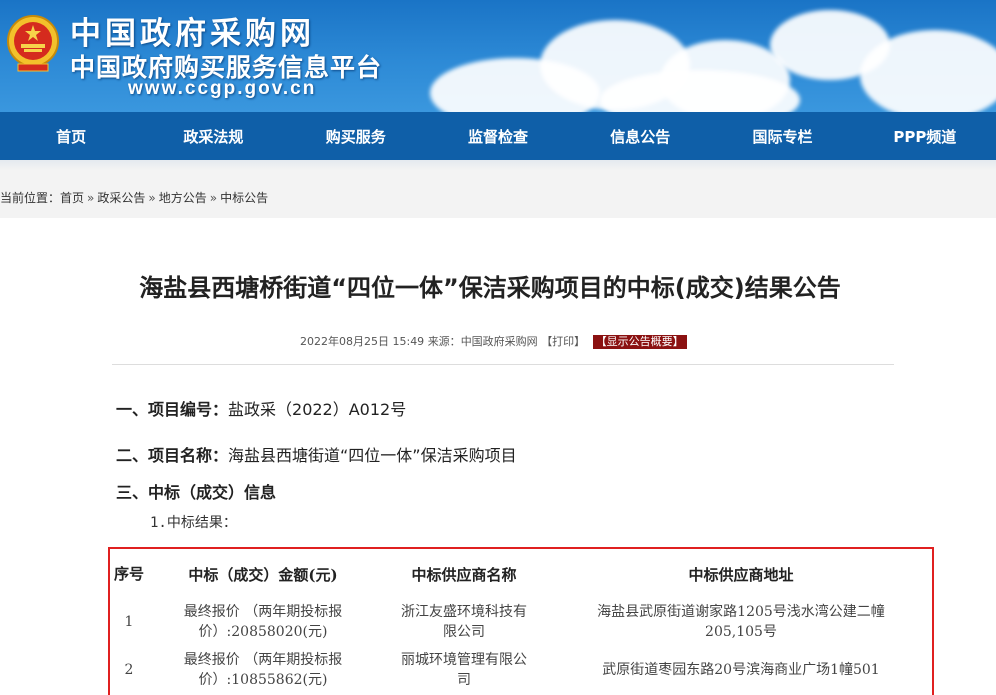  What do you see at coordinates (362, 341) in the screenshot?
I see `publish-date: 2022年08月25日 15:49` at bounding box center [362, 341].